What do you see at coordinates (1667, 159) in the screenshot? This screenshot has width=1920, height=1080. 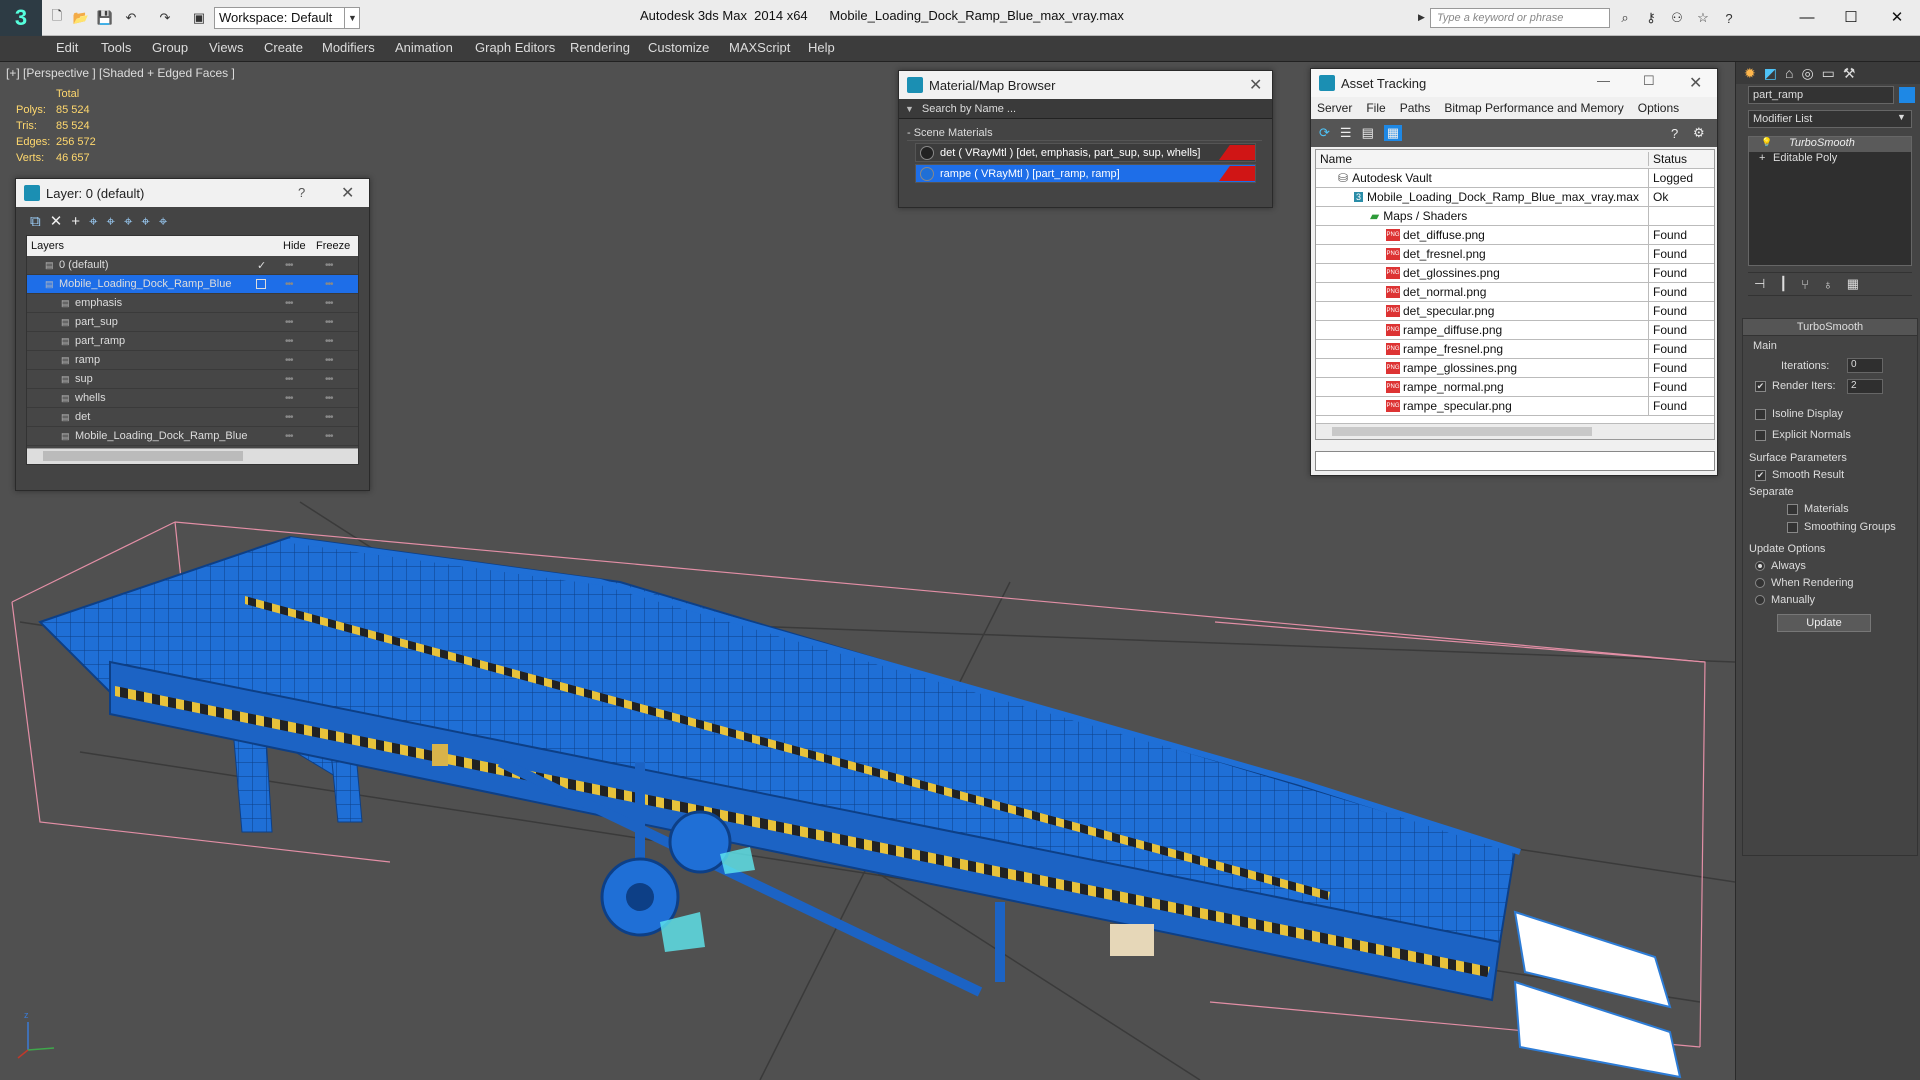 I see `column-status: Status` at bounding box center [1667, 159].